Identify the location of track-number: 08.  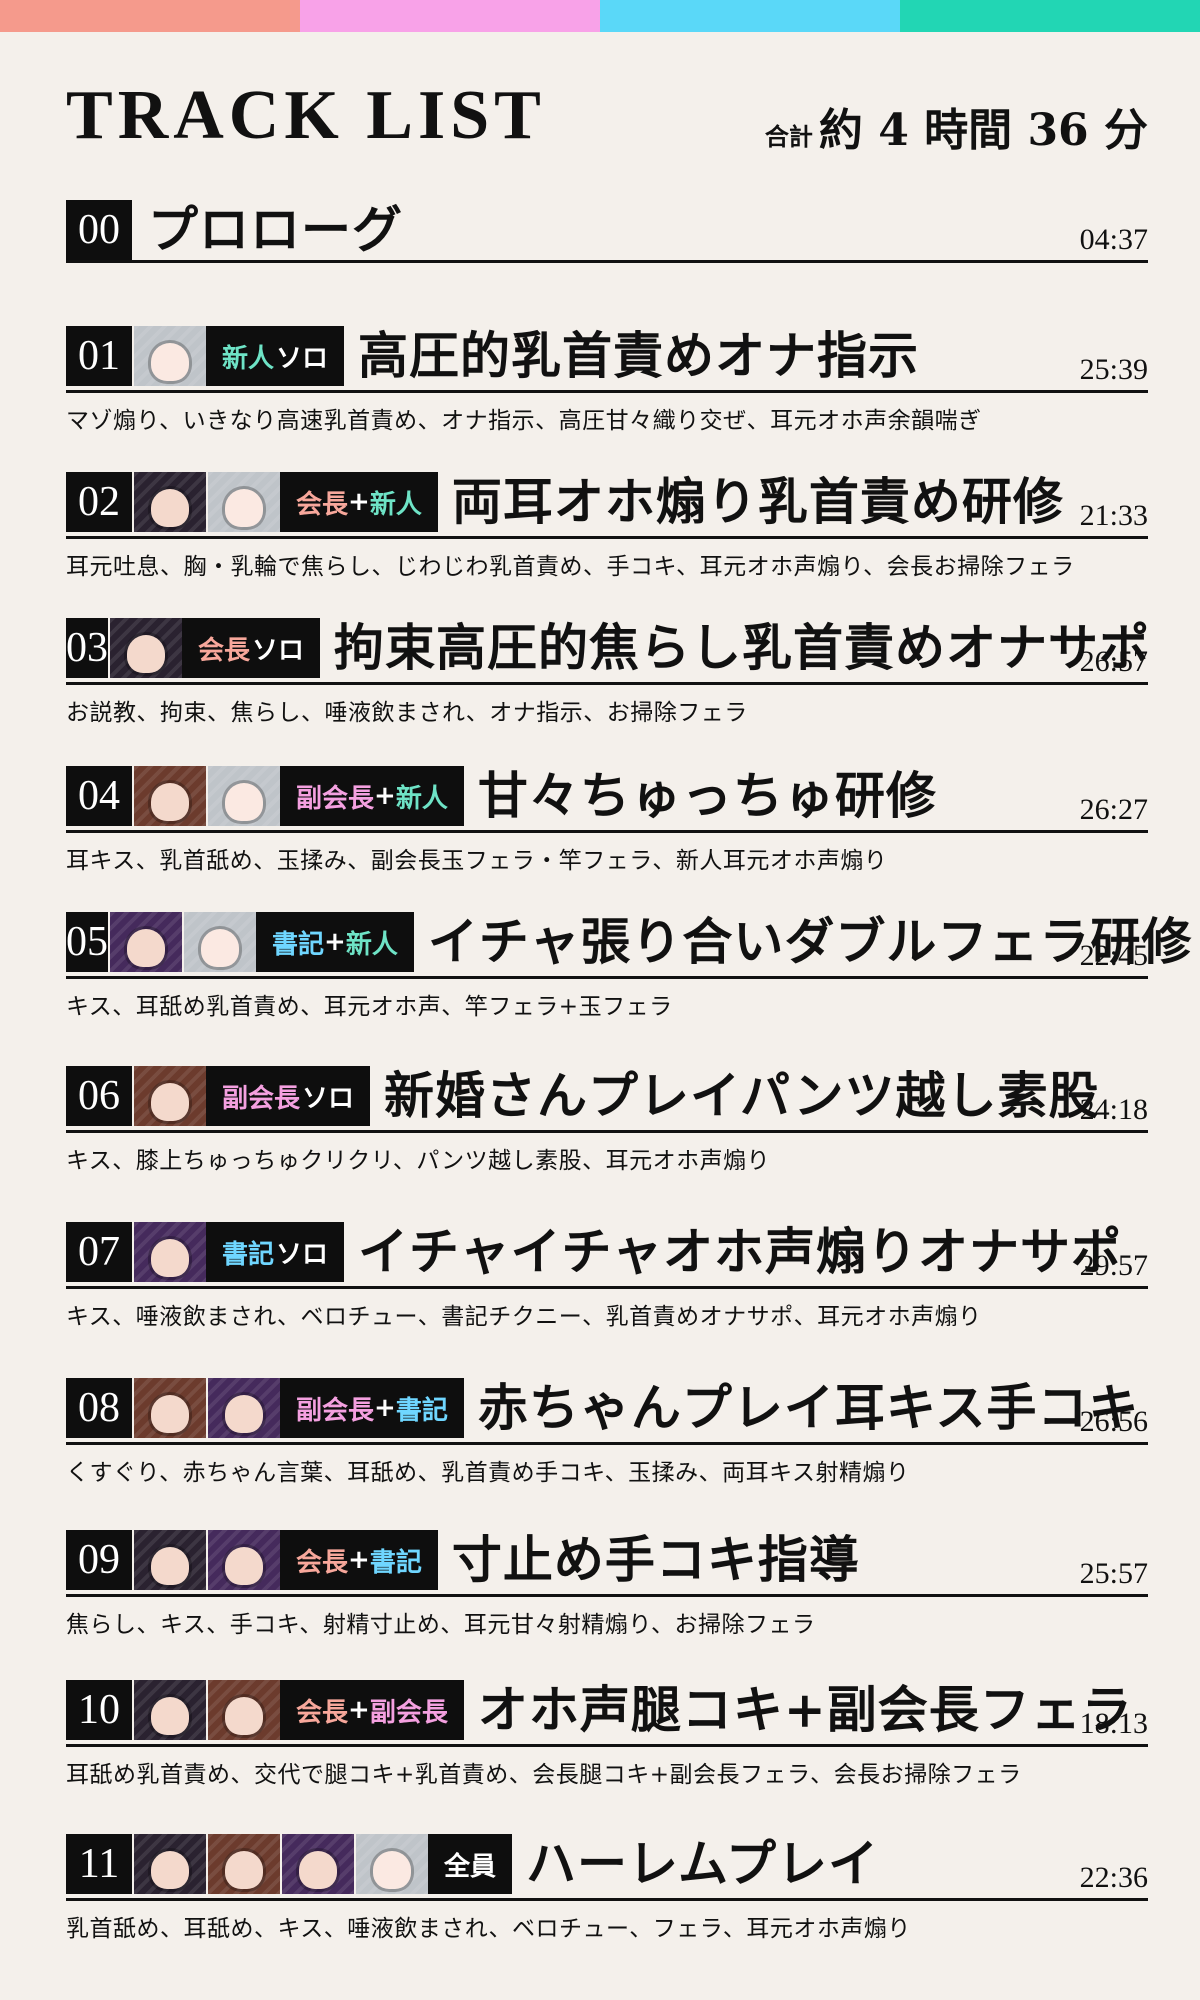
(99, 1408).